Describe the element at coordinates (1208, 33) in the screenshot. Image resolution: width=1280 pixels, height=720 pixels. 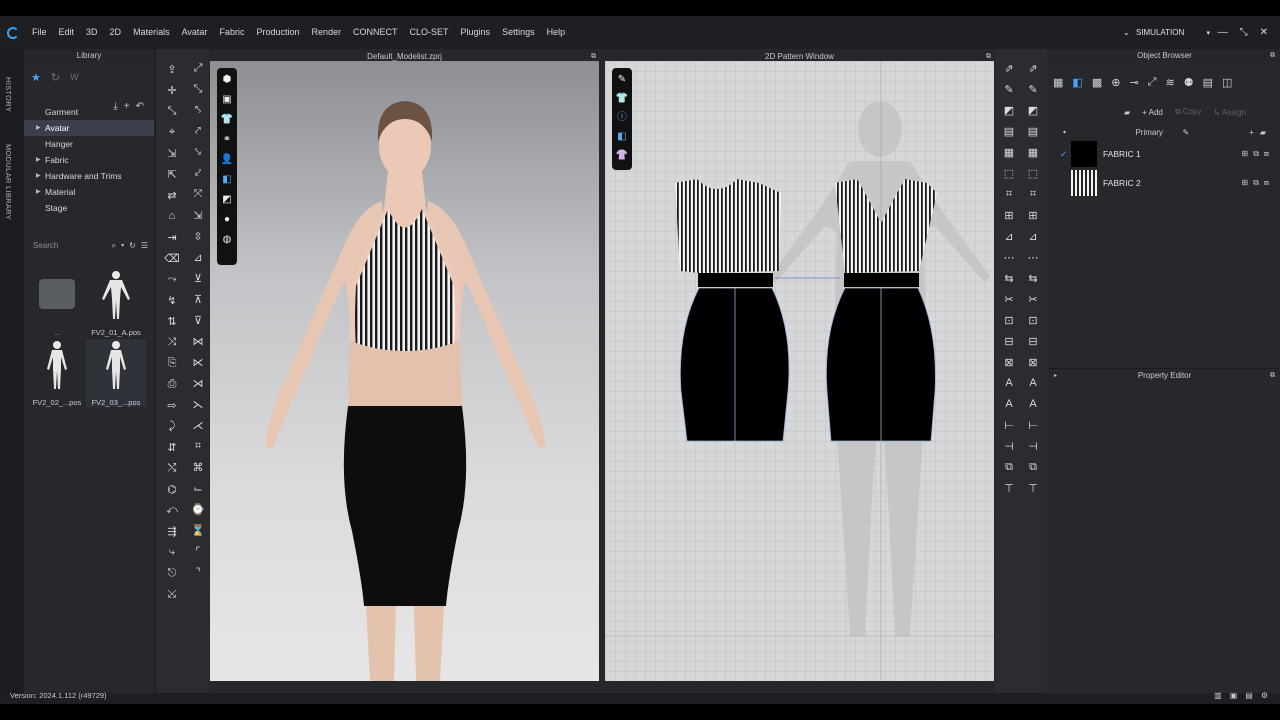
I see `simulation-dropdown-icon: ▾` at that location.